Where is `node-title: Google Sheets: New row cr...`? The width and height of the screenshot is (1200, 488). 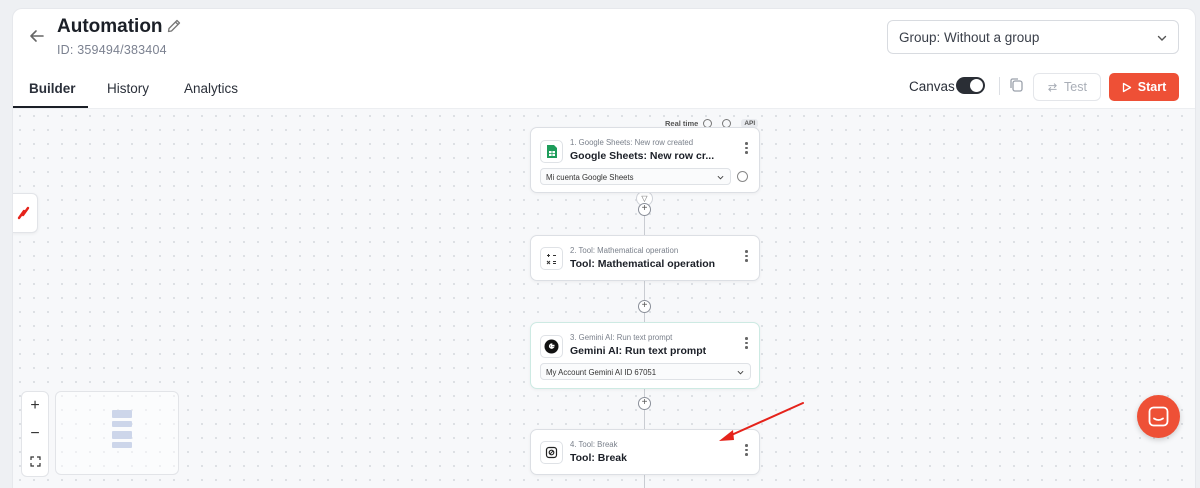 node-title: Google Sheets: New row cr... is located at coordinates (642, 156).